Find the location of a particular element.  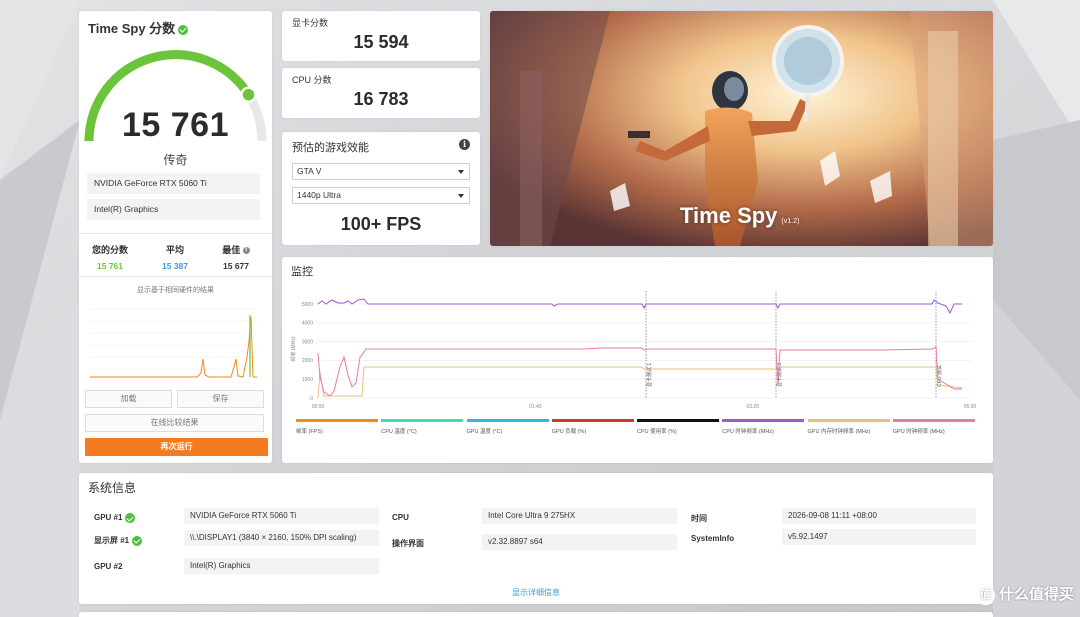

cpu-score-label: CPU 分数 is located at coordinates (312, 80).